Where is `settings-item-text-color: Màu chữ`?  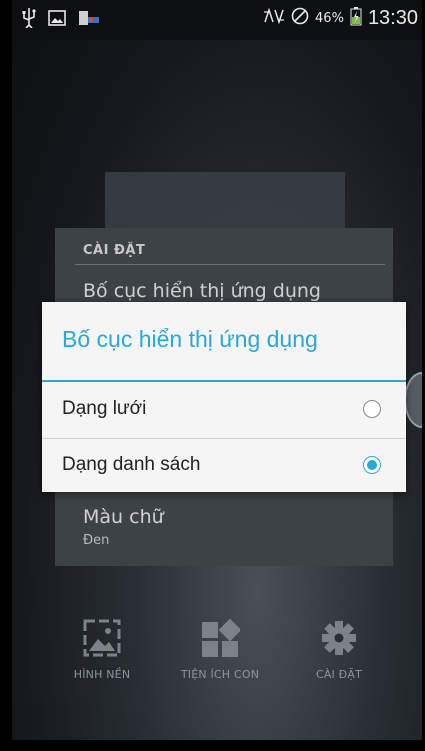 settings-item-text-color: Màu chữ is located at coordinates (123, 517).